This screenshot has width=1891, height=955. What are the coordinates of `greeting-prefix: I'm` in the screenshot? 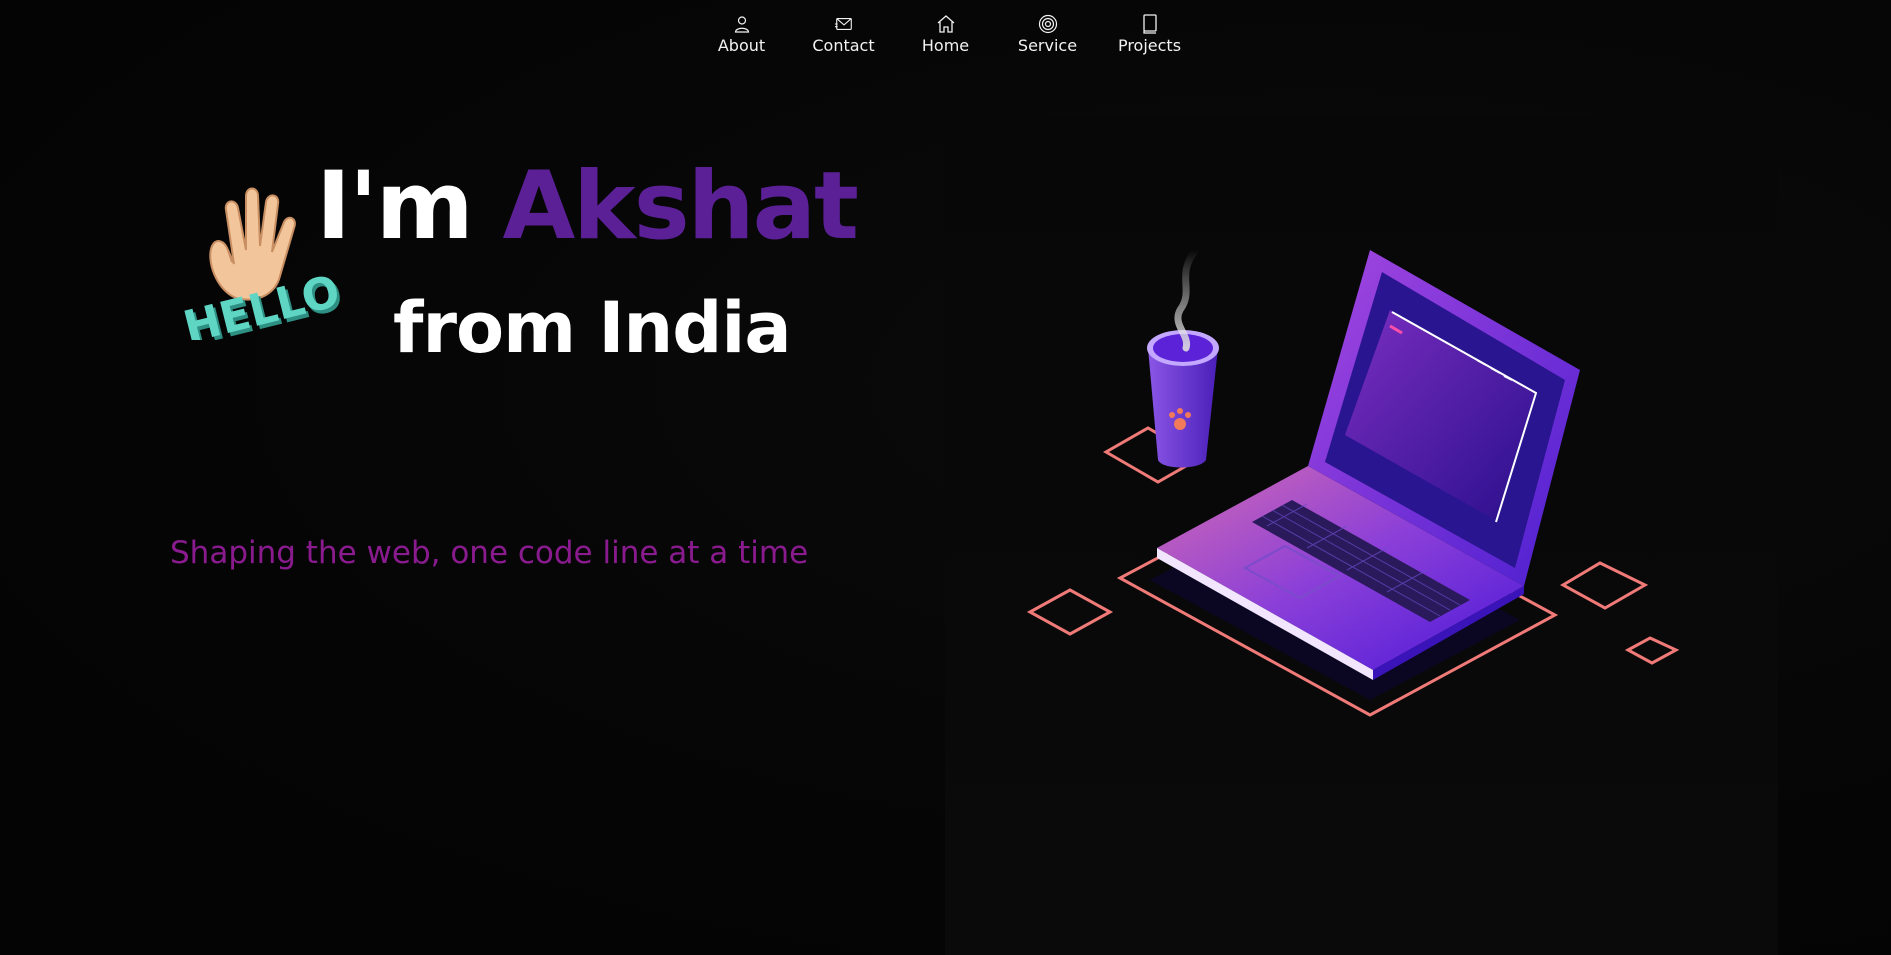 It's located at (409, 206).